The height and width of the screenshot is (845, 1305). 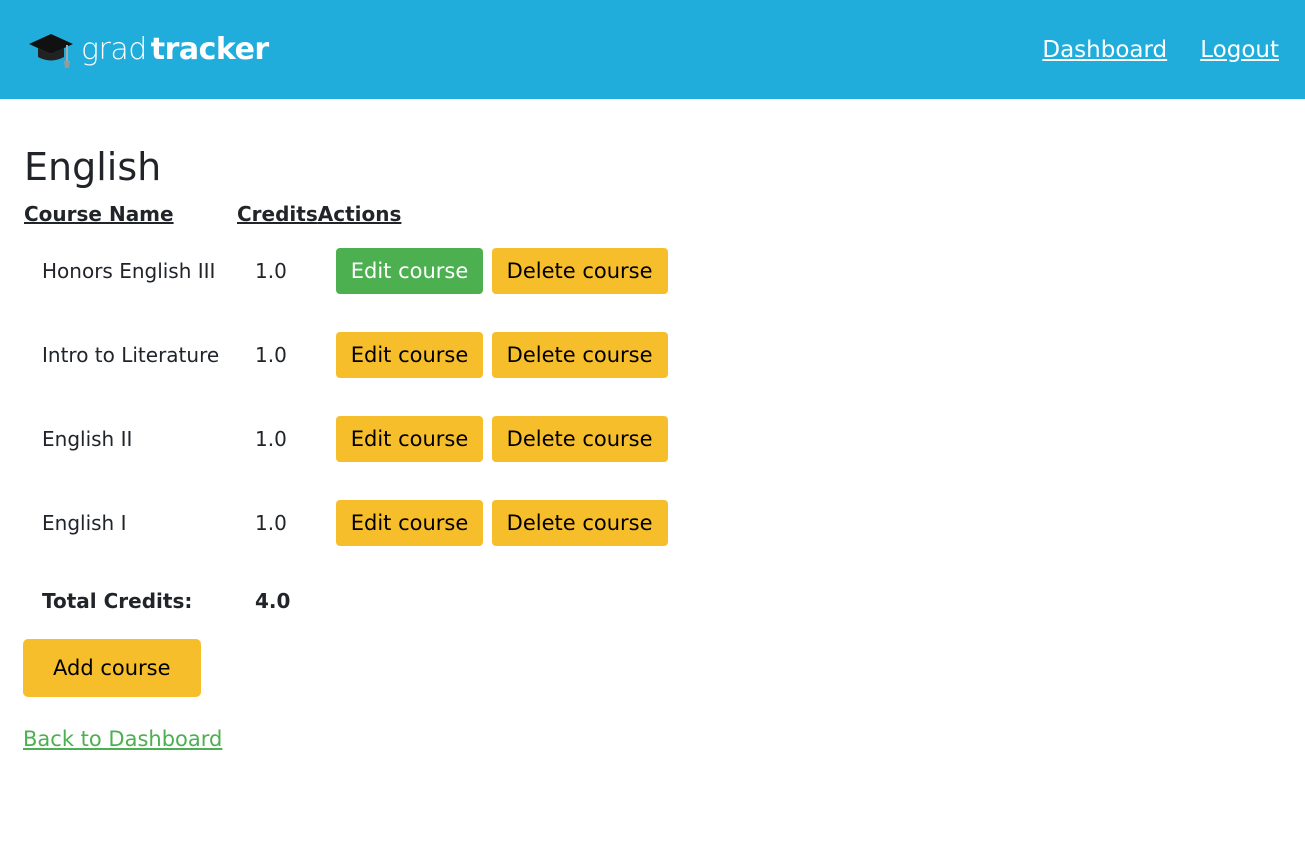 What do you see at coordinates (84, 522) in the screenshot?
I see `course-name: English I` at bounding box center [84, 522].